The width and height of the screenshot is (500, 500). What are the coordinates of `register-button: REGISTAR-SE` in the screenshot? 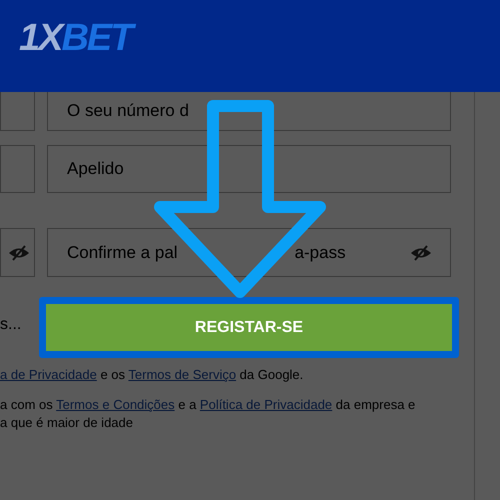 It's located at (249, 327).